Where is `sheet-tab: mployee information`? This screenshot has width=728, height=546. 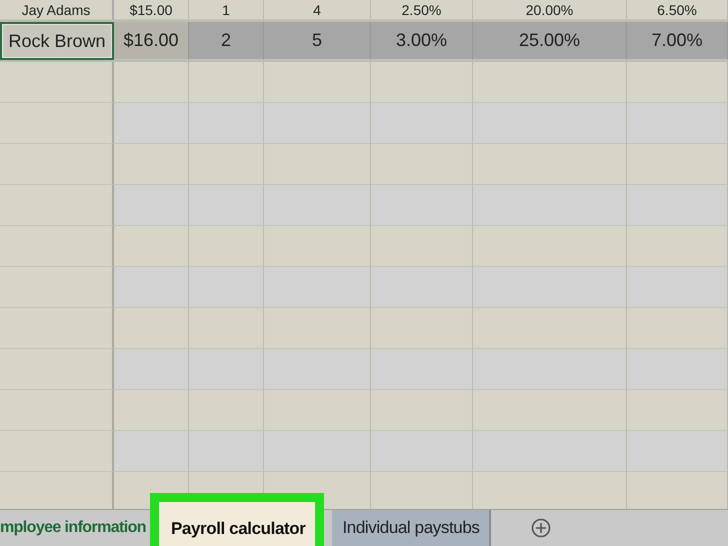
sheet-tab: mployee information is located at coordinates (75, 528).